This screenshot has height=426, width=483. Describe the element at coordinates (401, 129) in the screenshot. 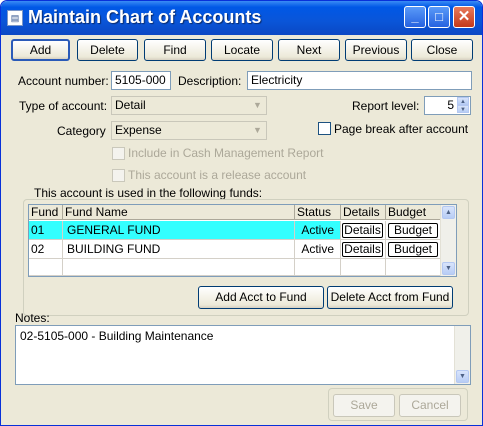

I see `page-break-label: Page break after account` at that location.